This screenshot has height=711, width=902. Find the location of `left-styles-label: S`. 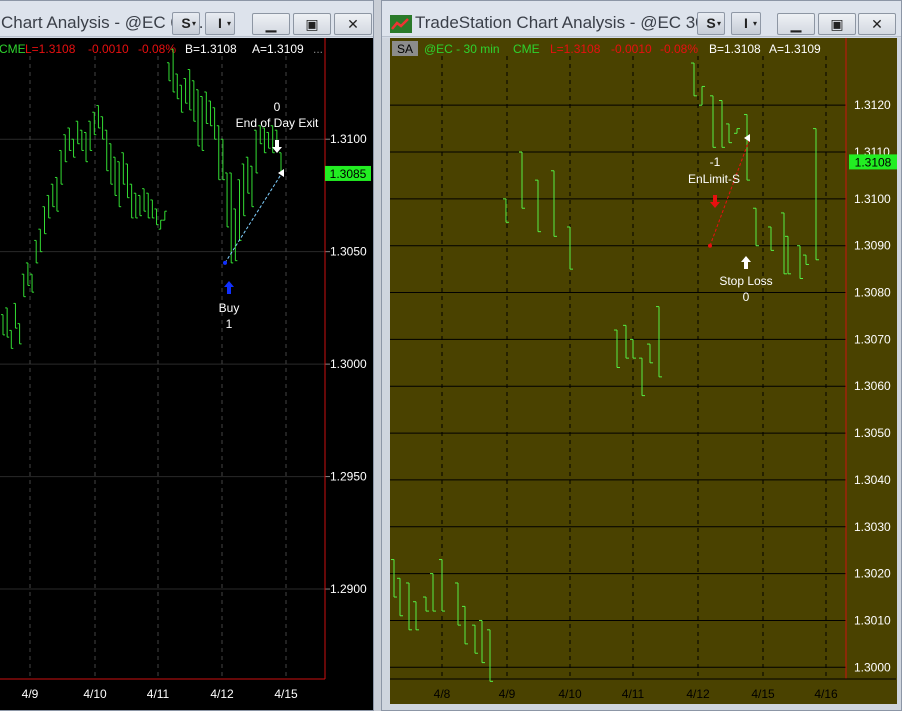

left-styles-label: S is located at coordinates (186, 23).